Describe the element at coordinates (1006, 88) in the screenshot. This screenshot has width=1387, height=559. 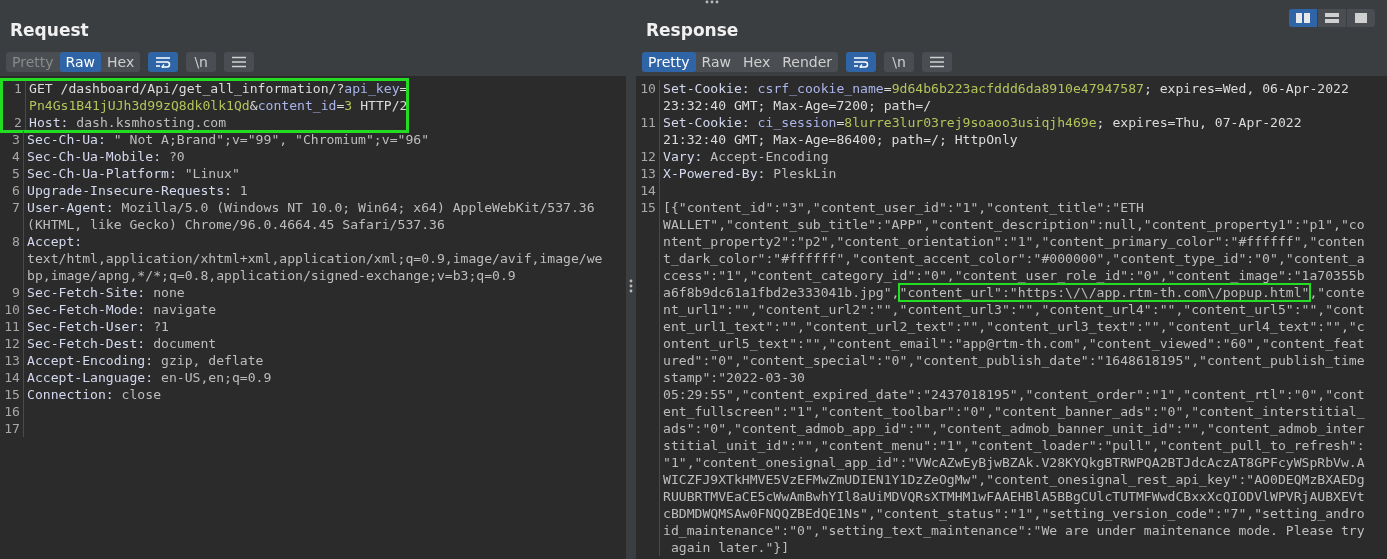
I see `code-line: Set-Cookie: csrf_cookie_name=9d64b6b223acfddd6da8910e47947587; expires=Wed, 06-Apr-2022` at that location.